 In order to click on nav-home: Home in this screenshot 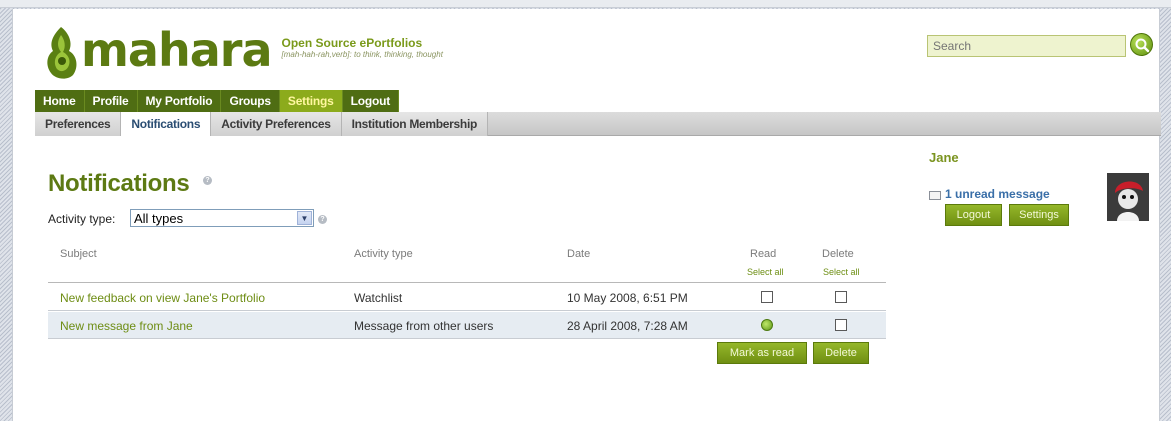, I will do `click(60, 101)`.